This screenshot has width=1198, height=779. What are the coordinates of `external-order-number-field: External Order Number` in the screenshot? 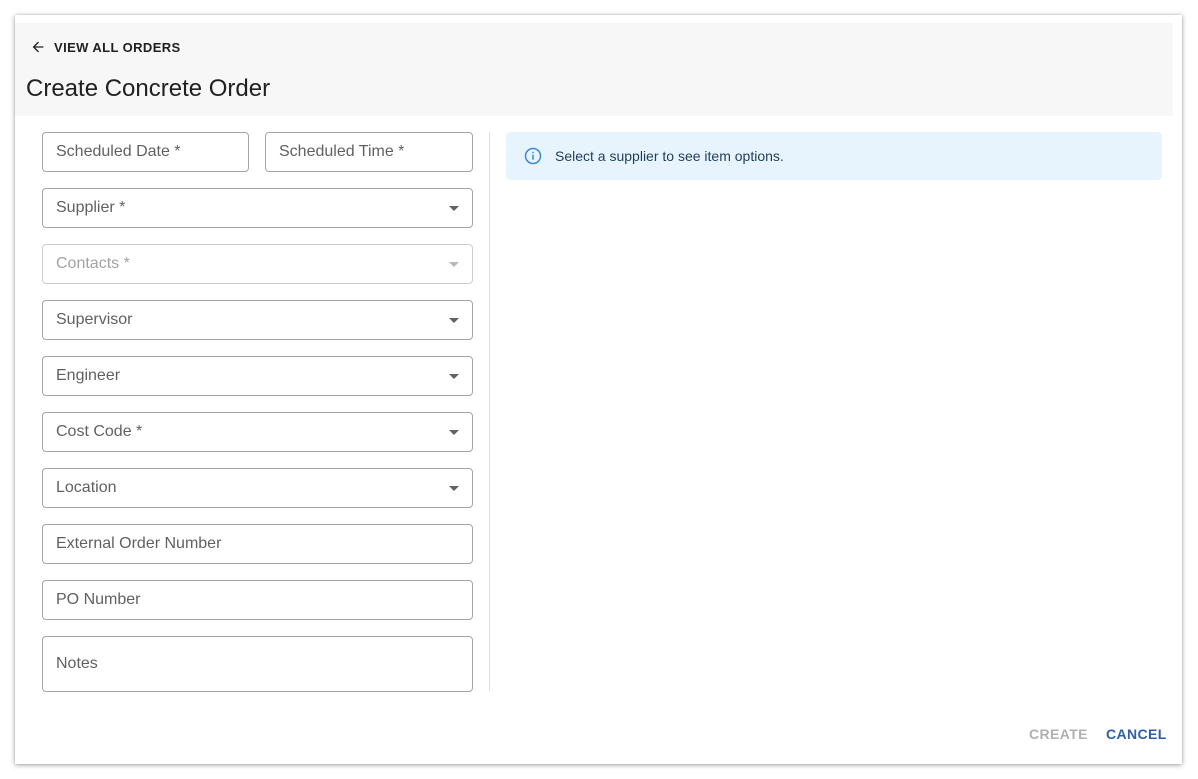 It's located at (257, 544).